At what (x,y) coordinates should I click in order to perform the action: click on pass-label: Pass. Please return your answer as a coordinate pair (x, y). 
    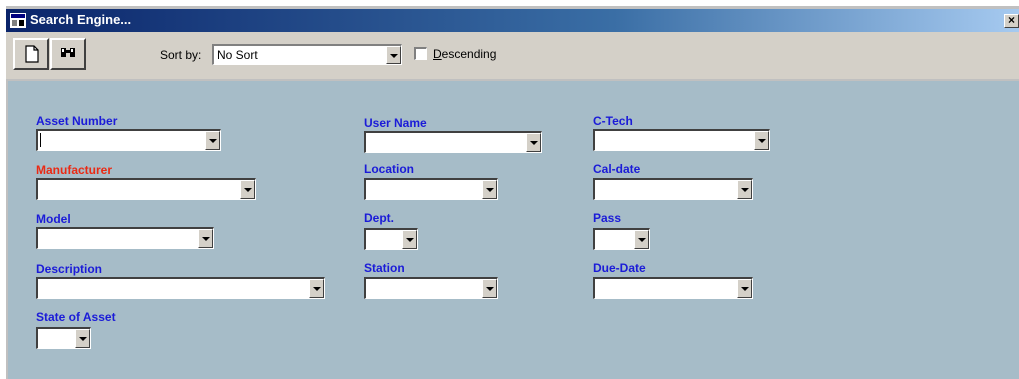
    Looking at the image, I should click on (607, 218).